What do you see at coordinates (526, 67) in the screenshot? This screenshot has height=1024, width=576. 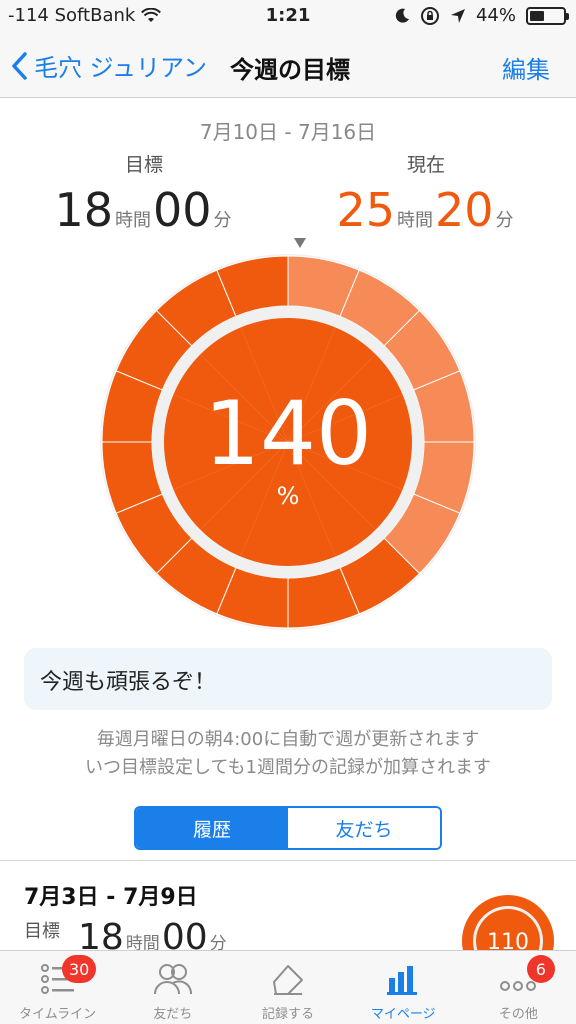 I see `edit-button: 編集` at bounding box center [526, 67].